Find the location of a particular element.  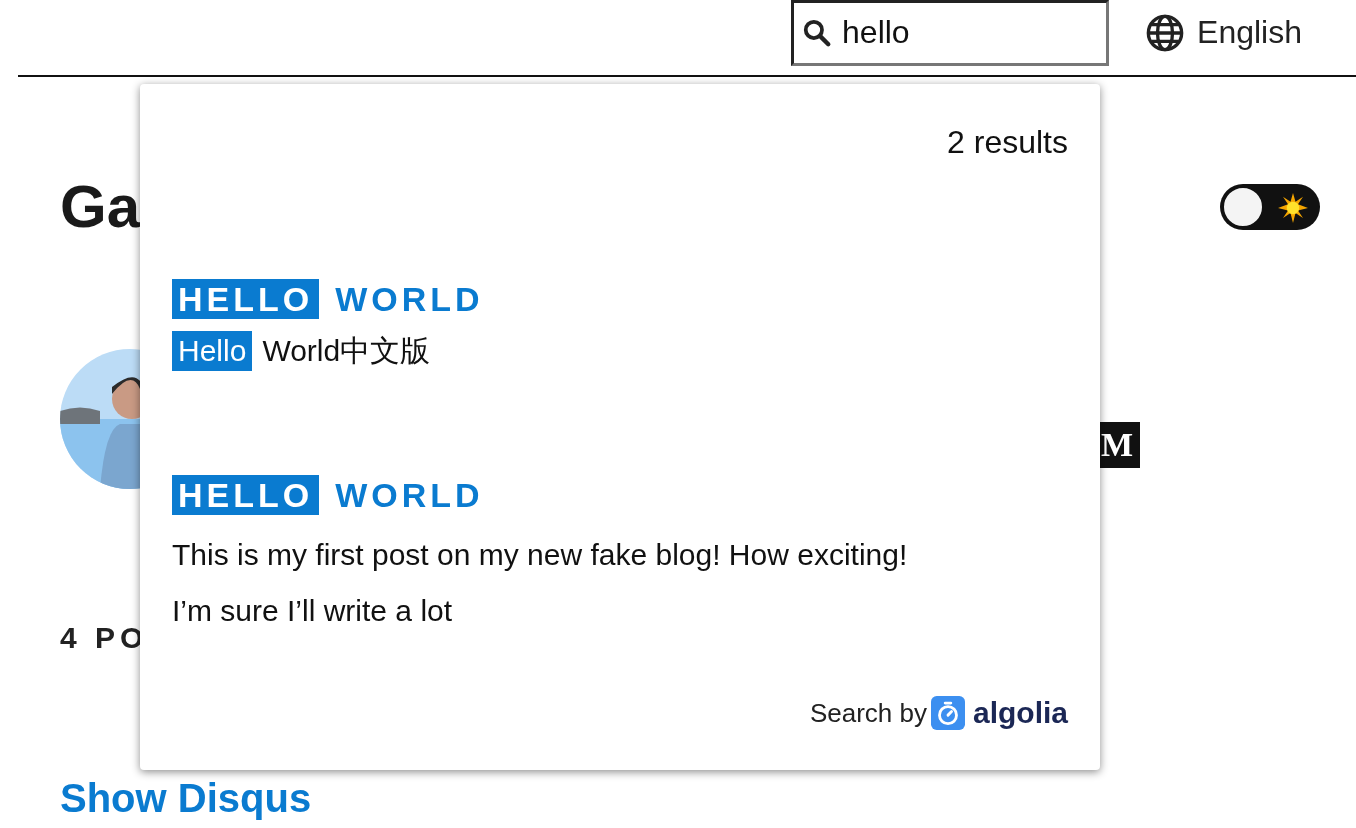

theme-toggle is located at coordinates (1270, 207).